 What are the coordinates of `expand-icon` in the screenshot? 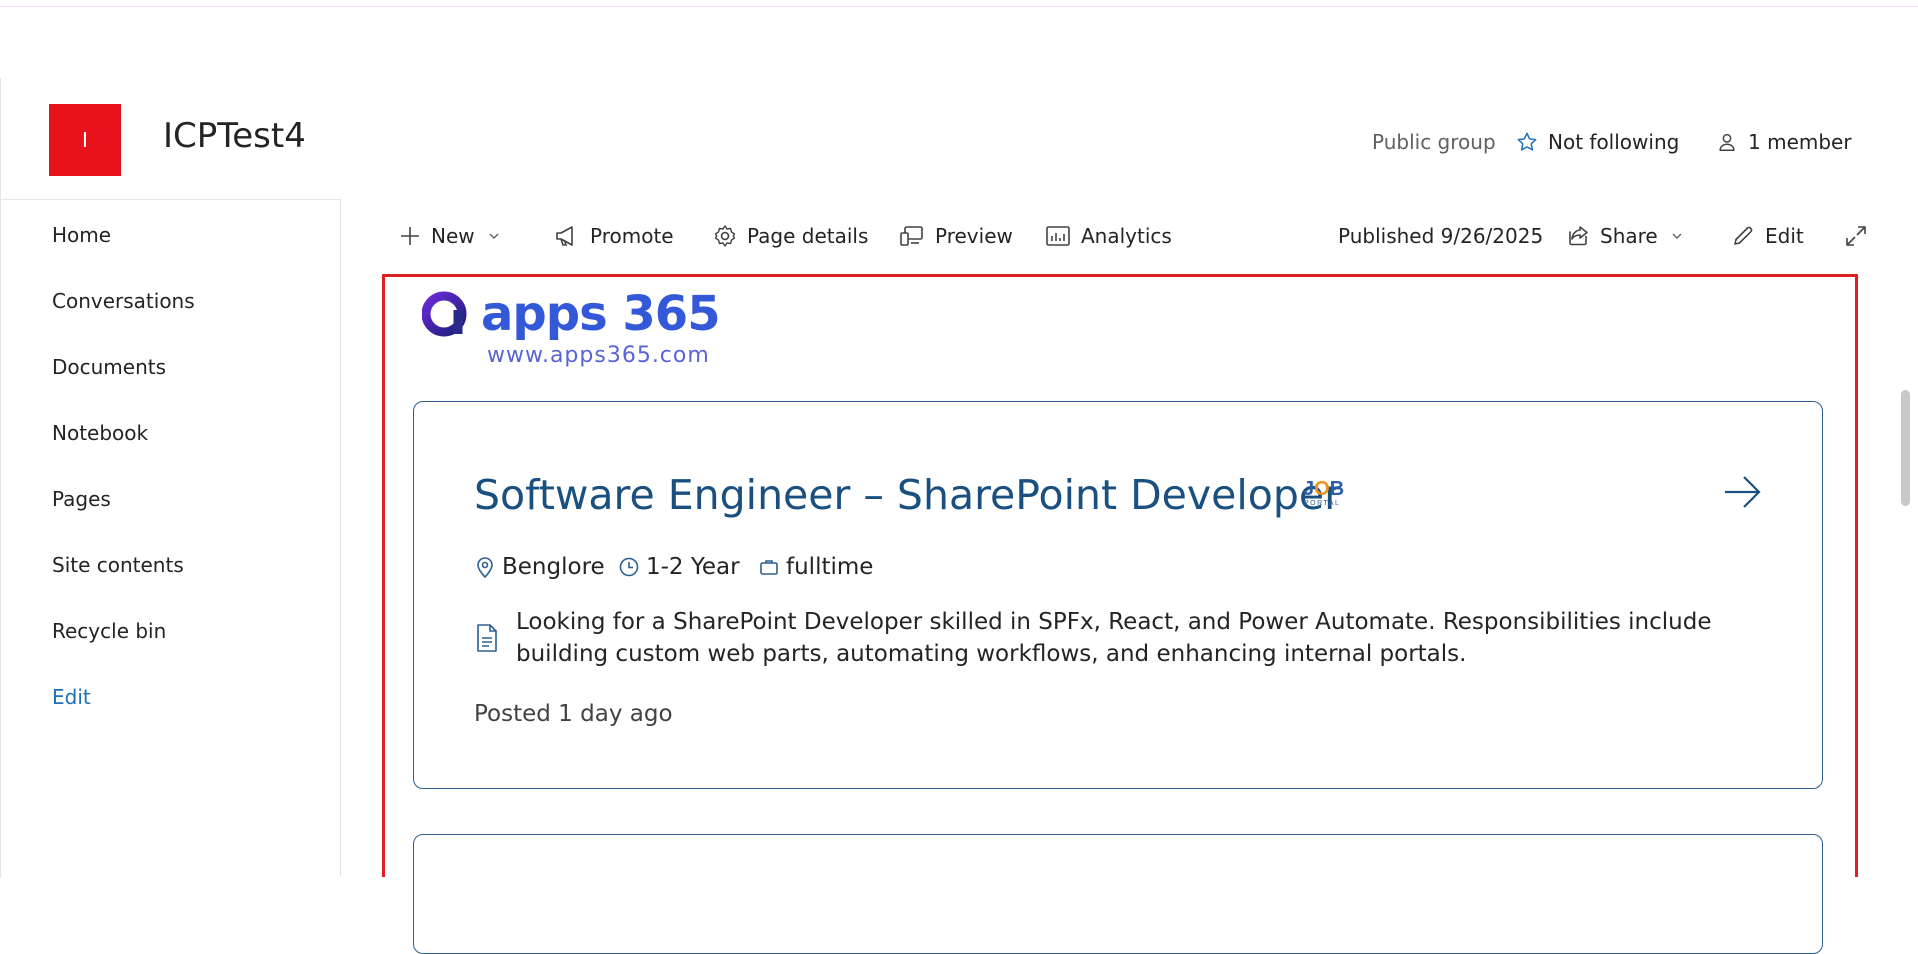 It's located at (1856, 236).